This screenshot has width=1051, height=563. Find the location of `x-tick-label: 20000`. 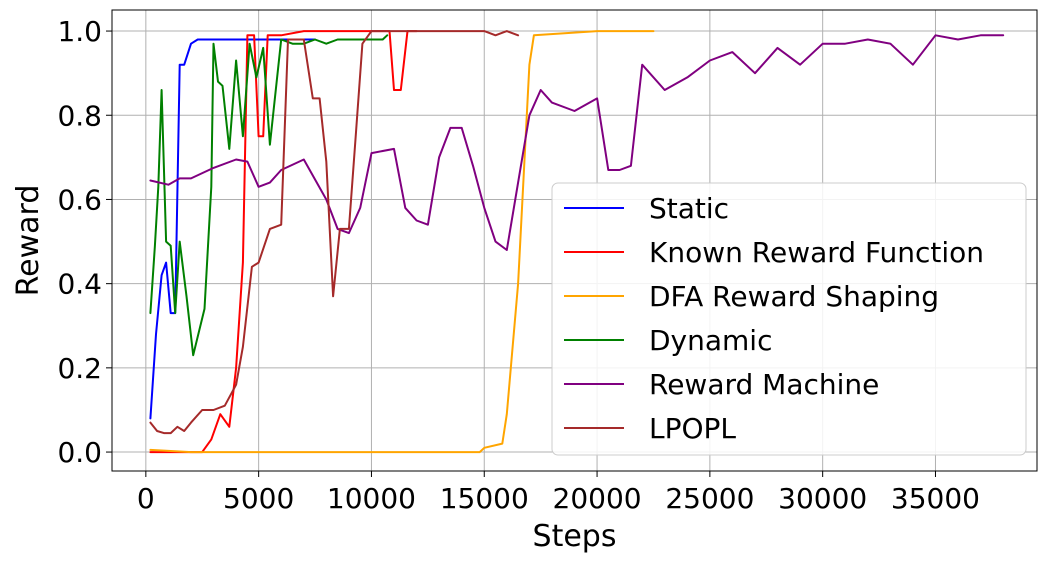

x-tick-label: 20000 is located at coordinates (597, 498).